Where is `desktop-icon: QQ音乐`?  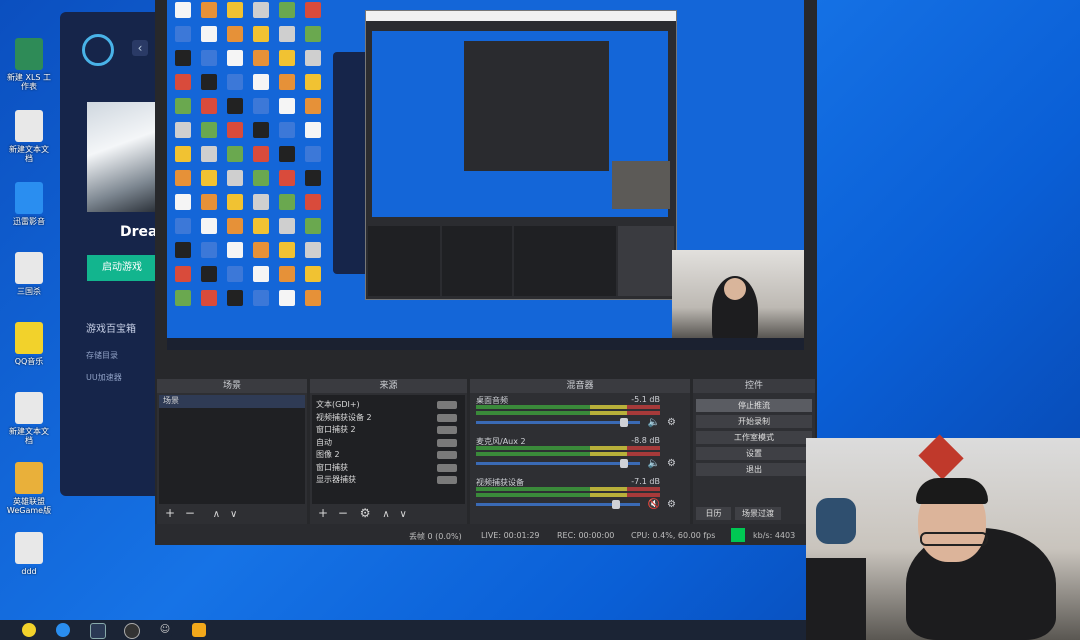 desktop-icon: QQ音乐 is located at coordinates (29, 344).